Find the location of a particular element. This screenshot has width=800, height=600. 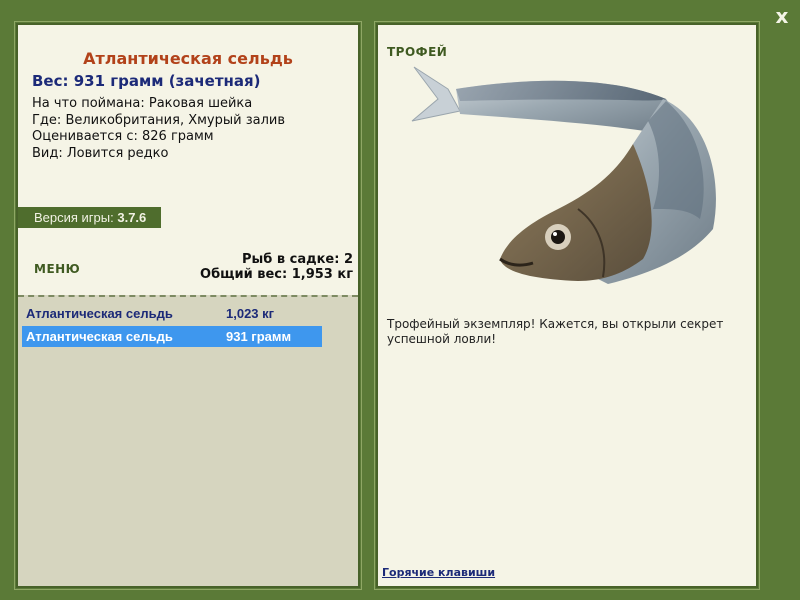

trophy-label: ТРОФЕЙ is located at coordinates (417, 52).